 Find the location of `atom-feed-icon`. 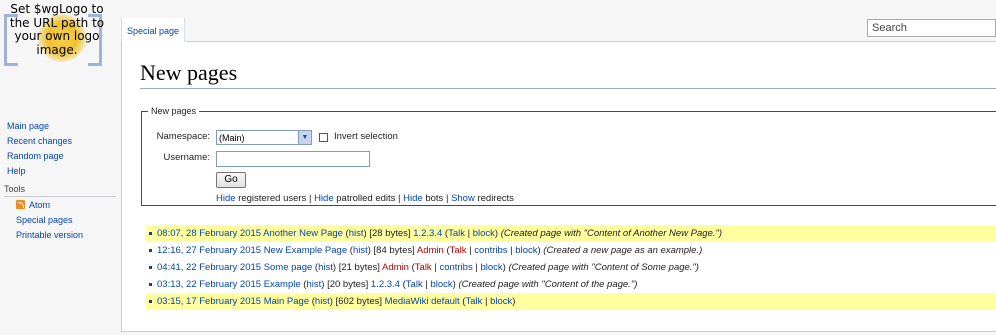

atom-feed-icon is located at coordinates (20, 204).